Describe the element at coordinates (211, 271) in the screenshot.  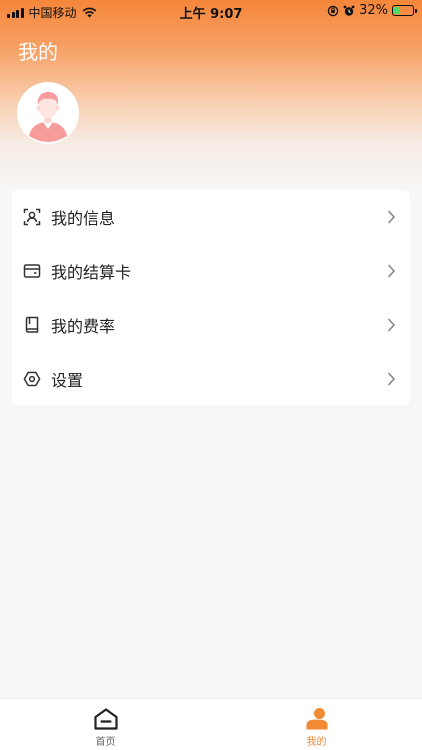
I see `menu-item-my-card: 我的结算卡` at that location.